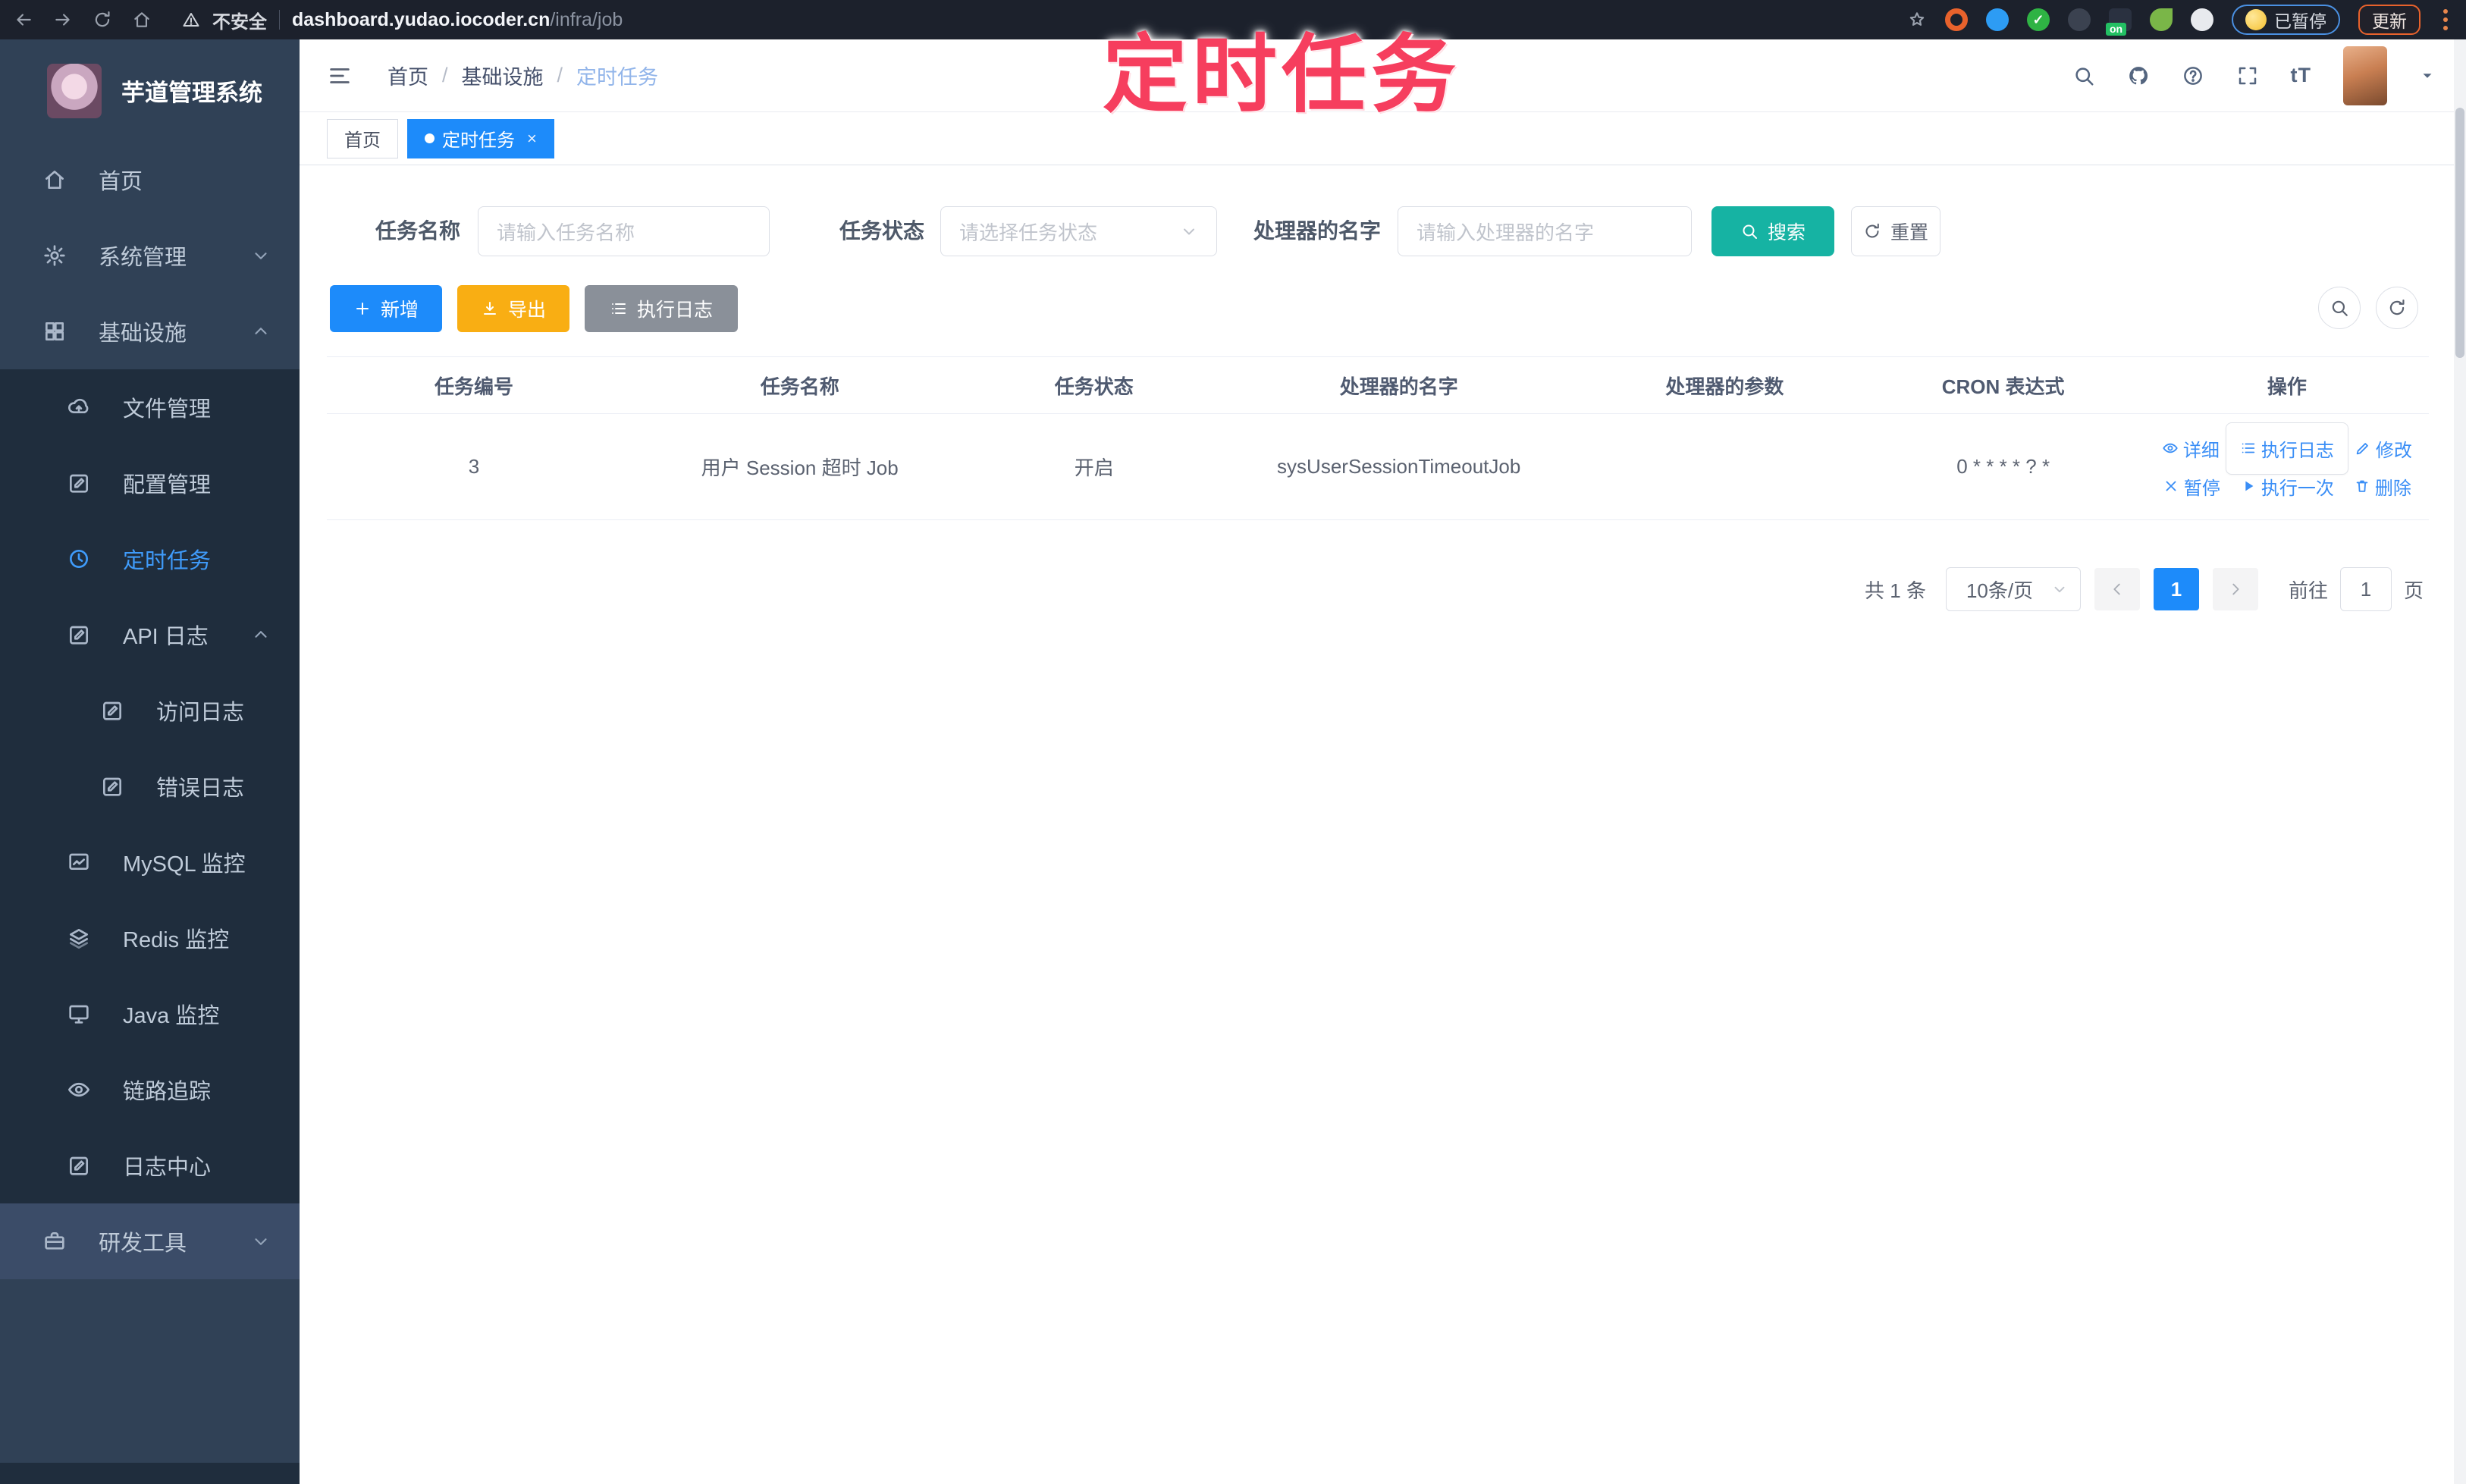  Describe the element at coordinates (2191, 448) in the screenshot. I see `detail-link: 详细` at that location.